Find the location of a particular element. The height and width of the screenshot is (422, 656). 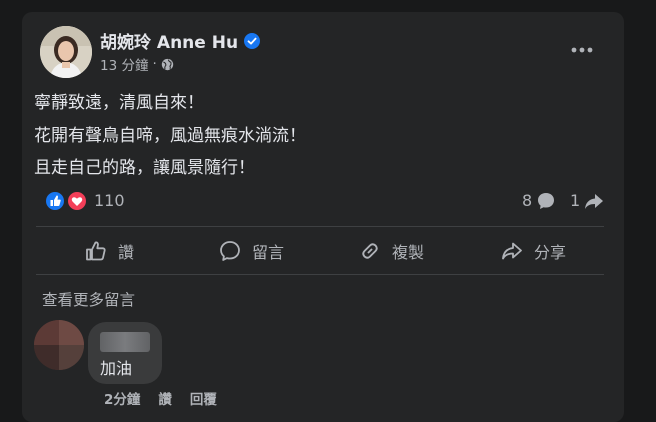

comment-bubble: 加油 is located at coordinates (125, 353).